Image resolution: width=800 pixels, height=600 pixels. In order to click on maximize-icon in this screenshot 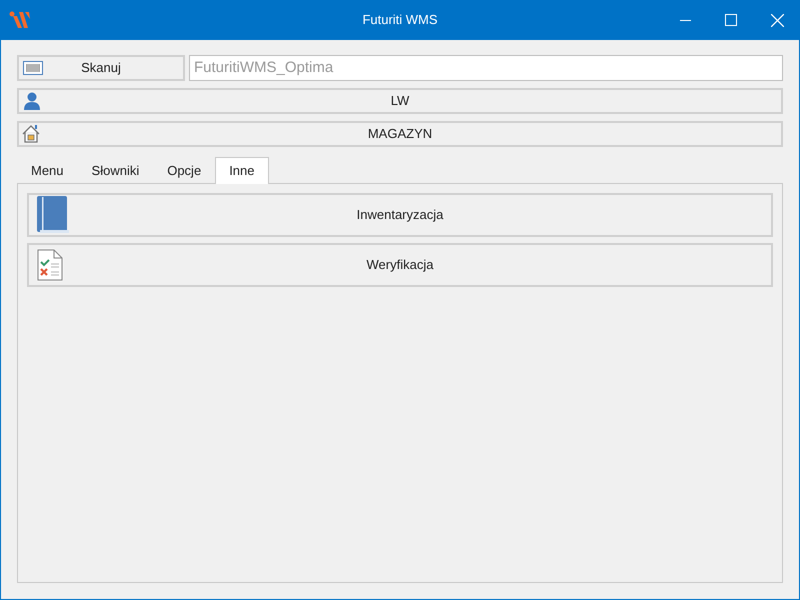, I will do `click(731, 20)`.